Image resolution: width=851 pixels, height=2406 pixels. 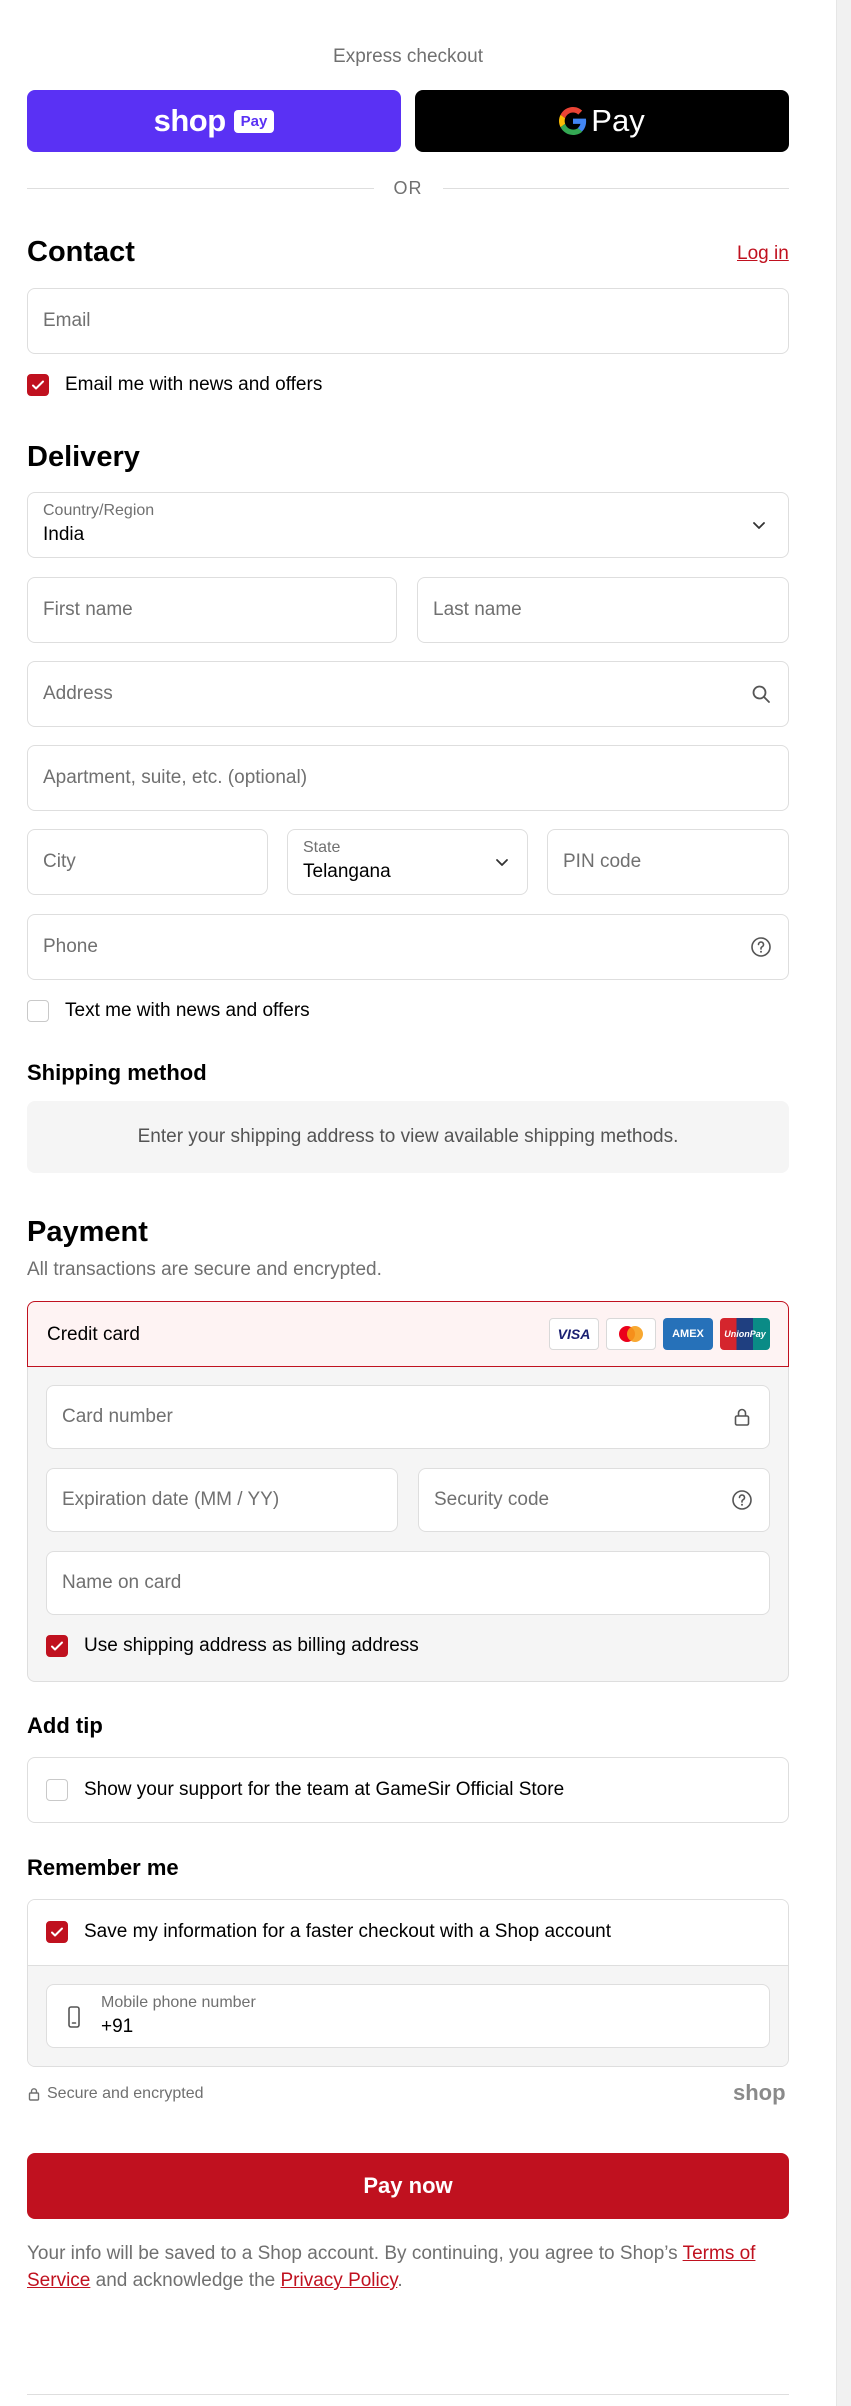 What do you see at coordinates (408, 778) in the screenshot?
I see `apartment-field: Apartment, suite, etc. (optional)` at bounding box center [408, 778].